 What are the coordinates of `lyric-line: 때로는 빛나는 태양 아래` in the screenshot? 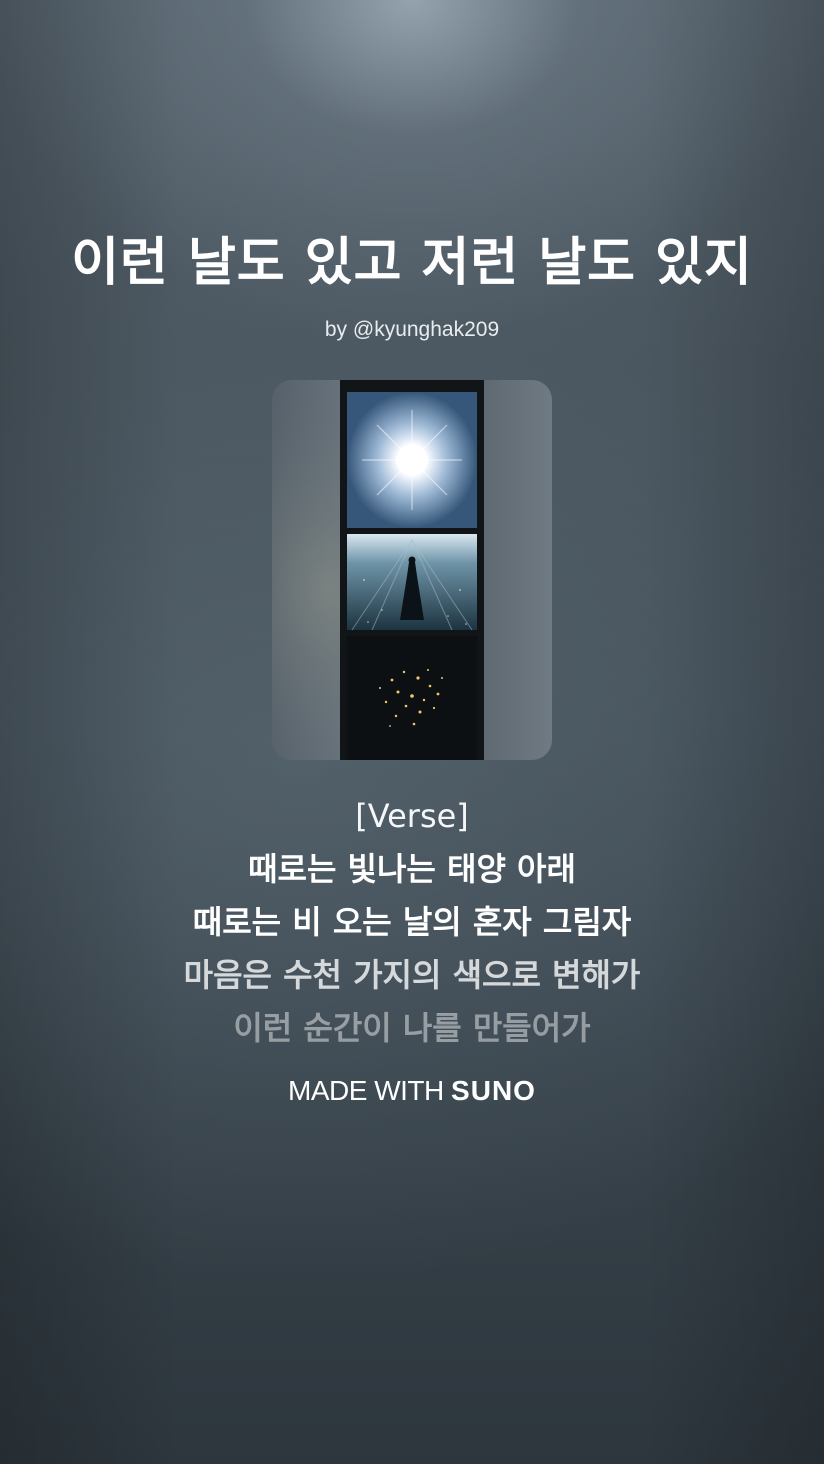 It's located at (412, 869).